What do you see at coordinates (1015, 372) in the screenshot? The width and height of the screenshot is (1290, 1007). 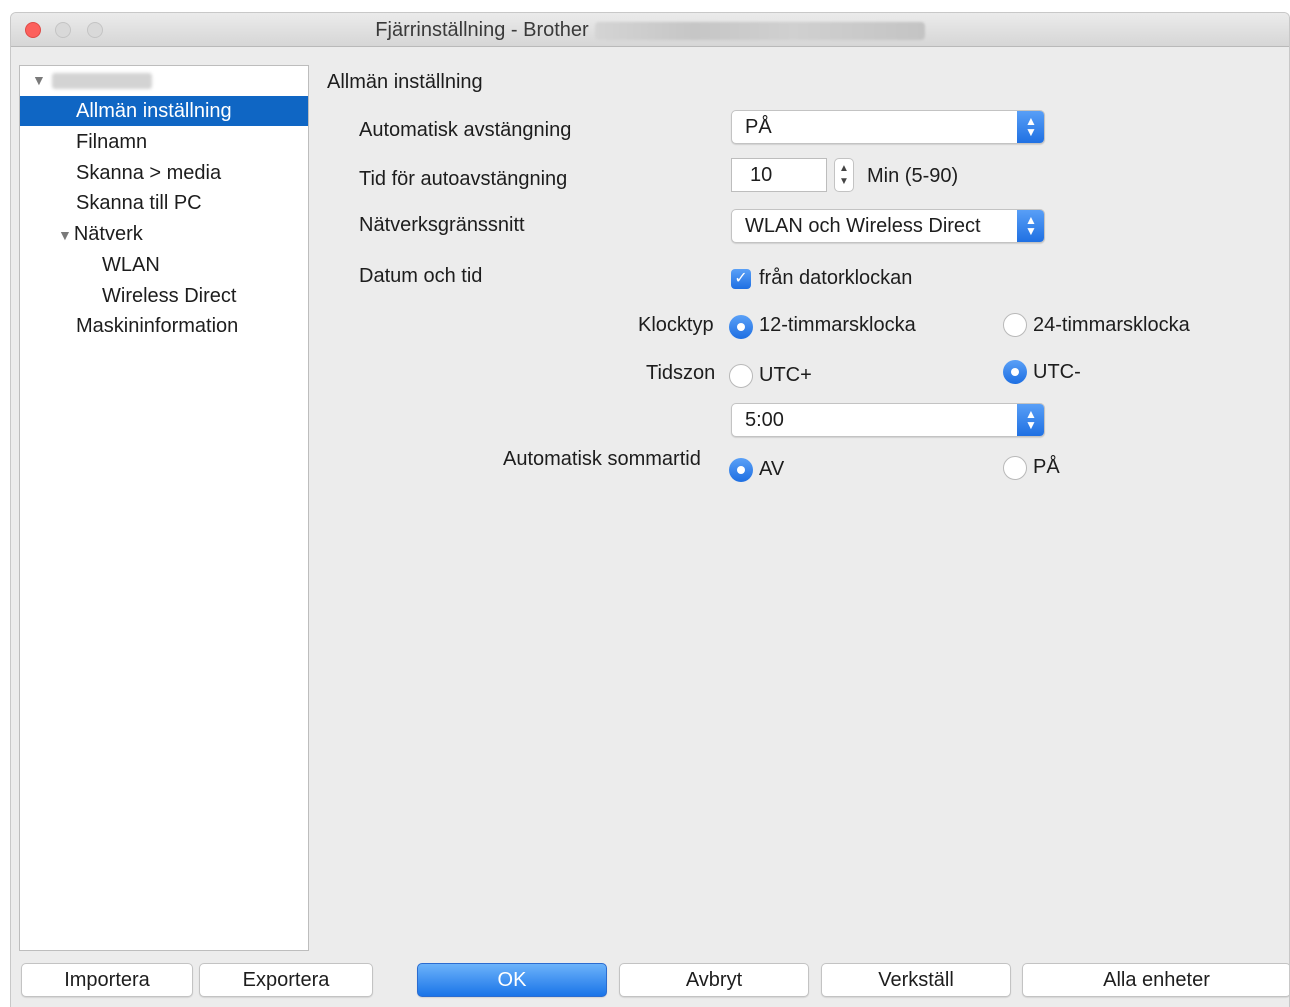 I see `utc-minus-radio` at bounding box center [1015, 372].